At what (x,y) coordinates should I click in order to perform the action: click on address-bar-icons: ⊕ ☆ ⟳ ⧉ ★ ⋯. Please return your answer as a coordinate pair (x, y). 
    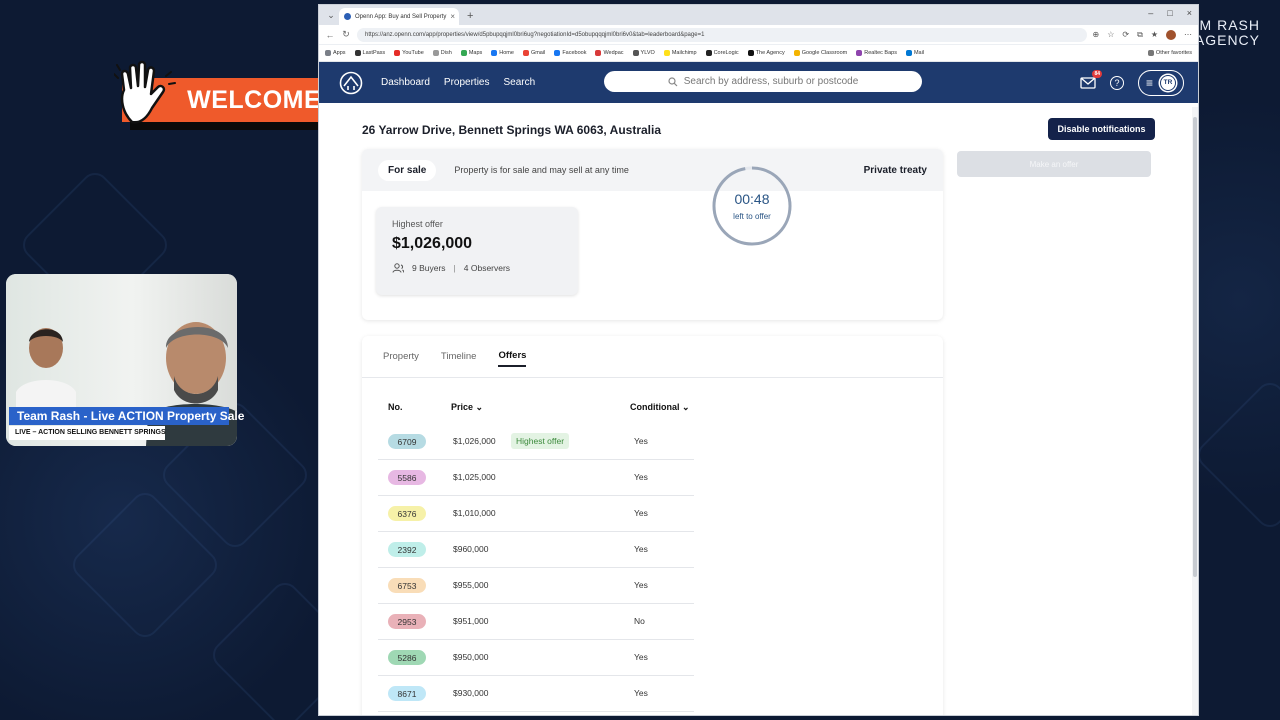
    Looking at the image, I should click on (1142, 34).